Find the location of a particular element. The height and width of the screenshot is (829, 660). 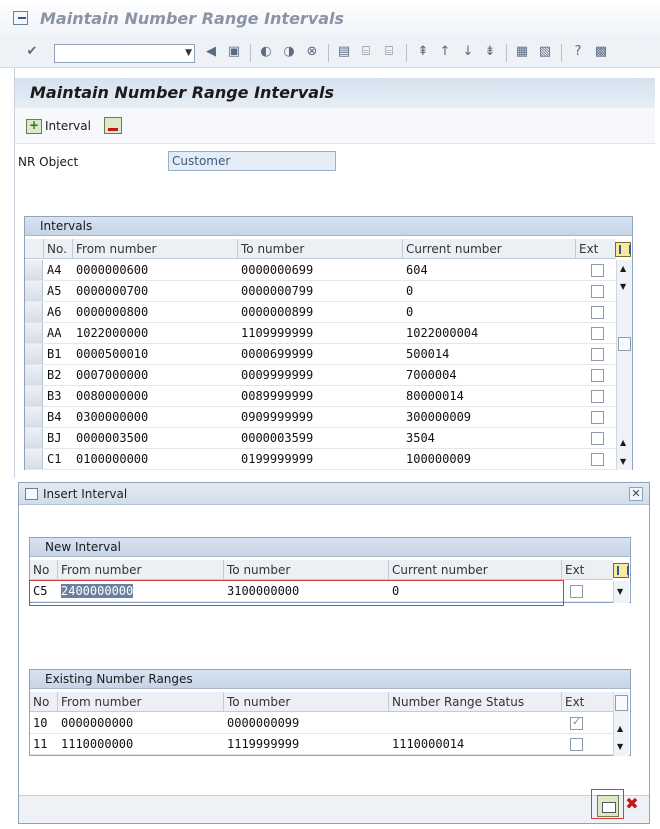

table-row: A6 0000000800 0000000899 0 is located at coordinates (320, 312).